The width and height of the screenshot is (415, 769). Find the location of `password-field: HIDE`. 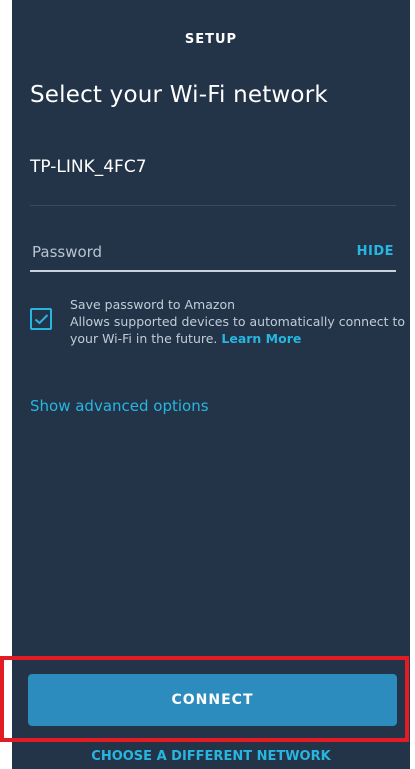

password-field: HIDE is located at coordinates (213, 255).